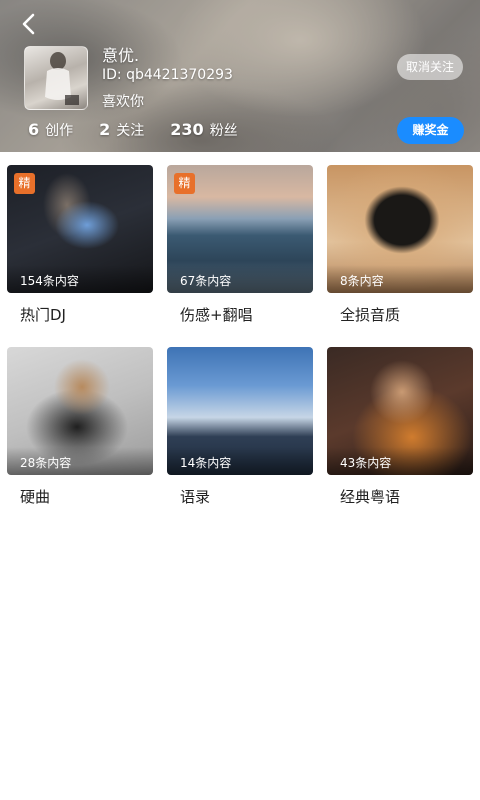 This screenshot has height=800, width=480. Describe the element at coordinates (43, 315) in the screenshot. I see `playlist-title: 热门DJ` at that location.